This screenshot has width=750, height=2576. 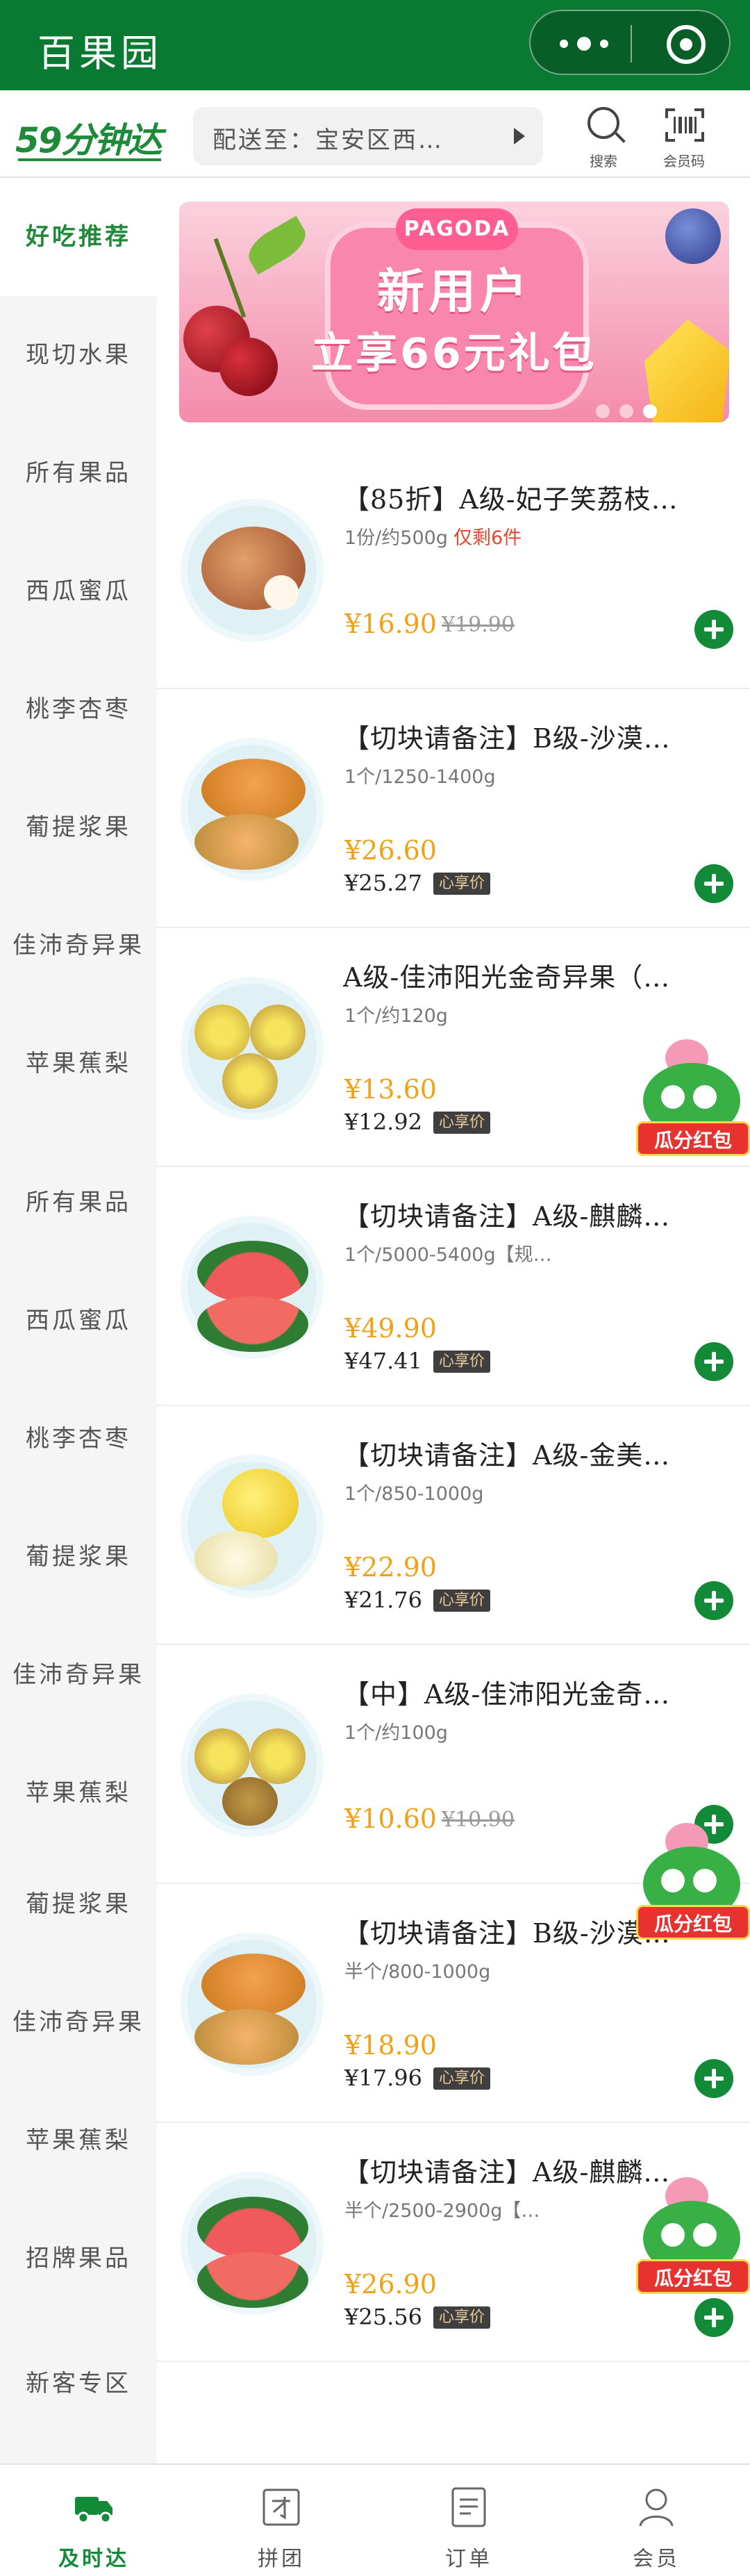 I want to click on more-icon, so click(x=584, y=44).